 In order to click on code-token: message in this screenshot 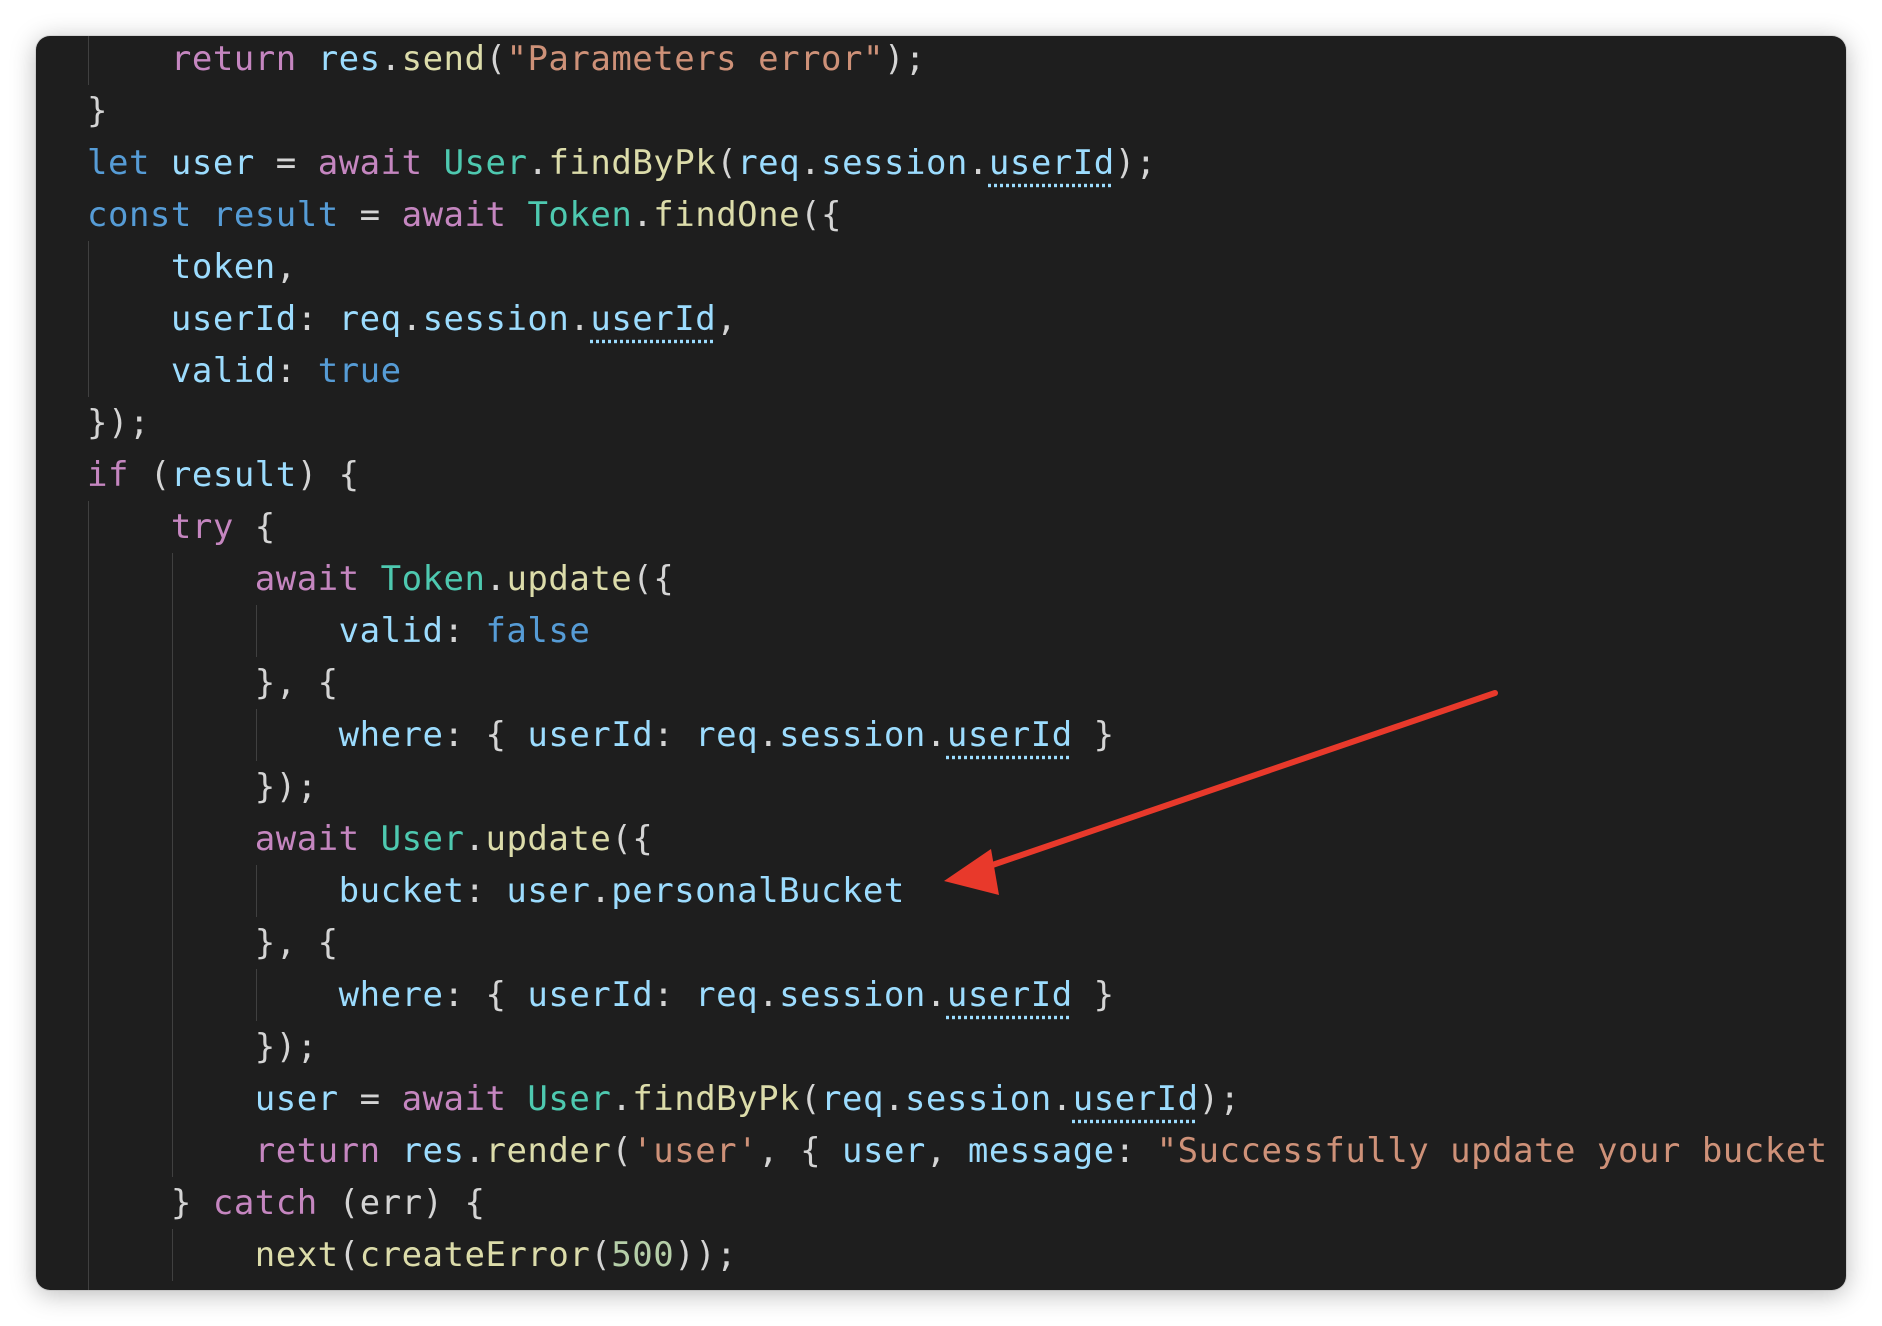, I will do `click(1041, 1151)`.